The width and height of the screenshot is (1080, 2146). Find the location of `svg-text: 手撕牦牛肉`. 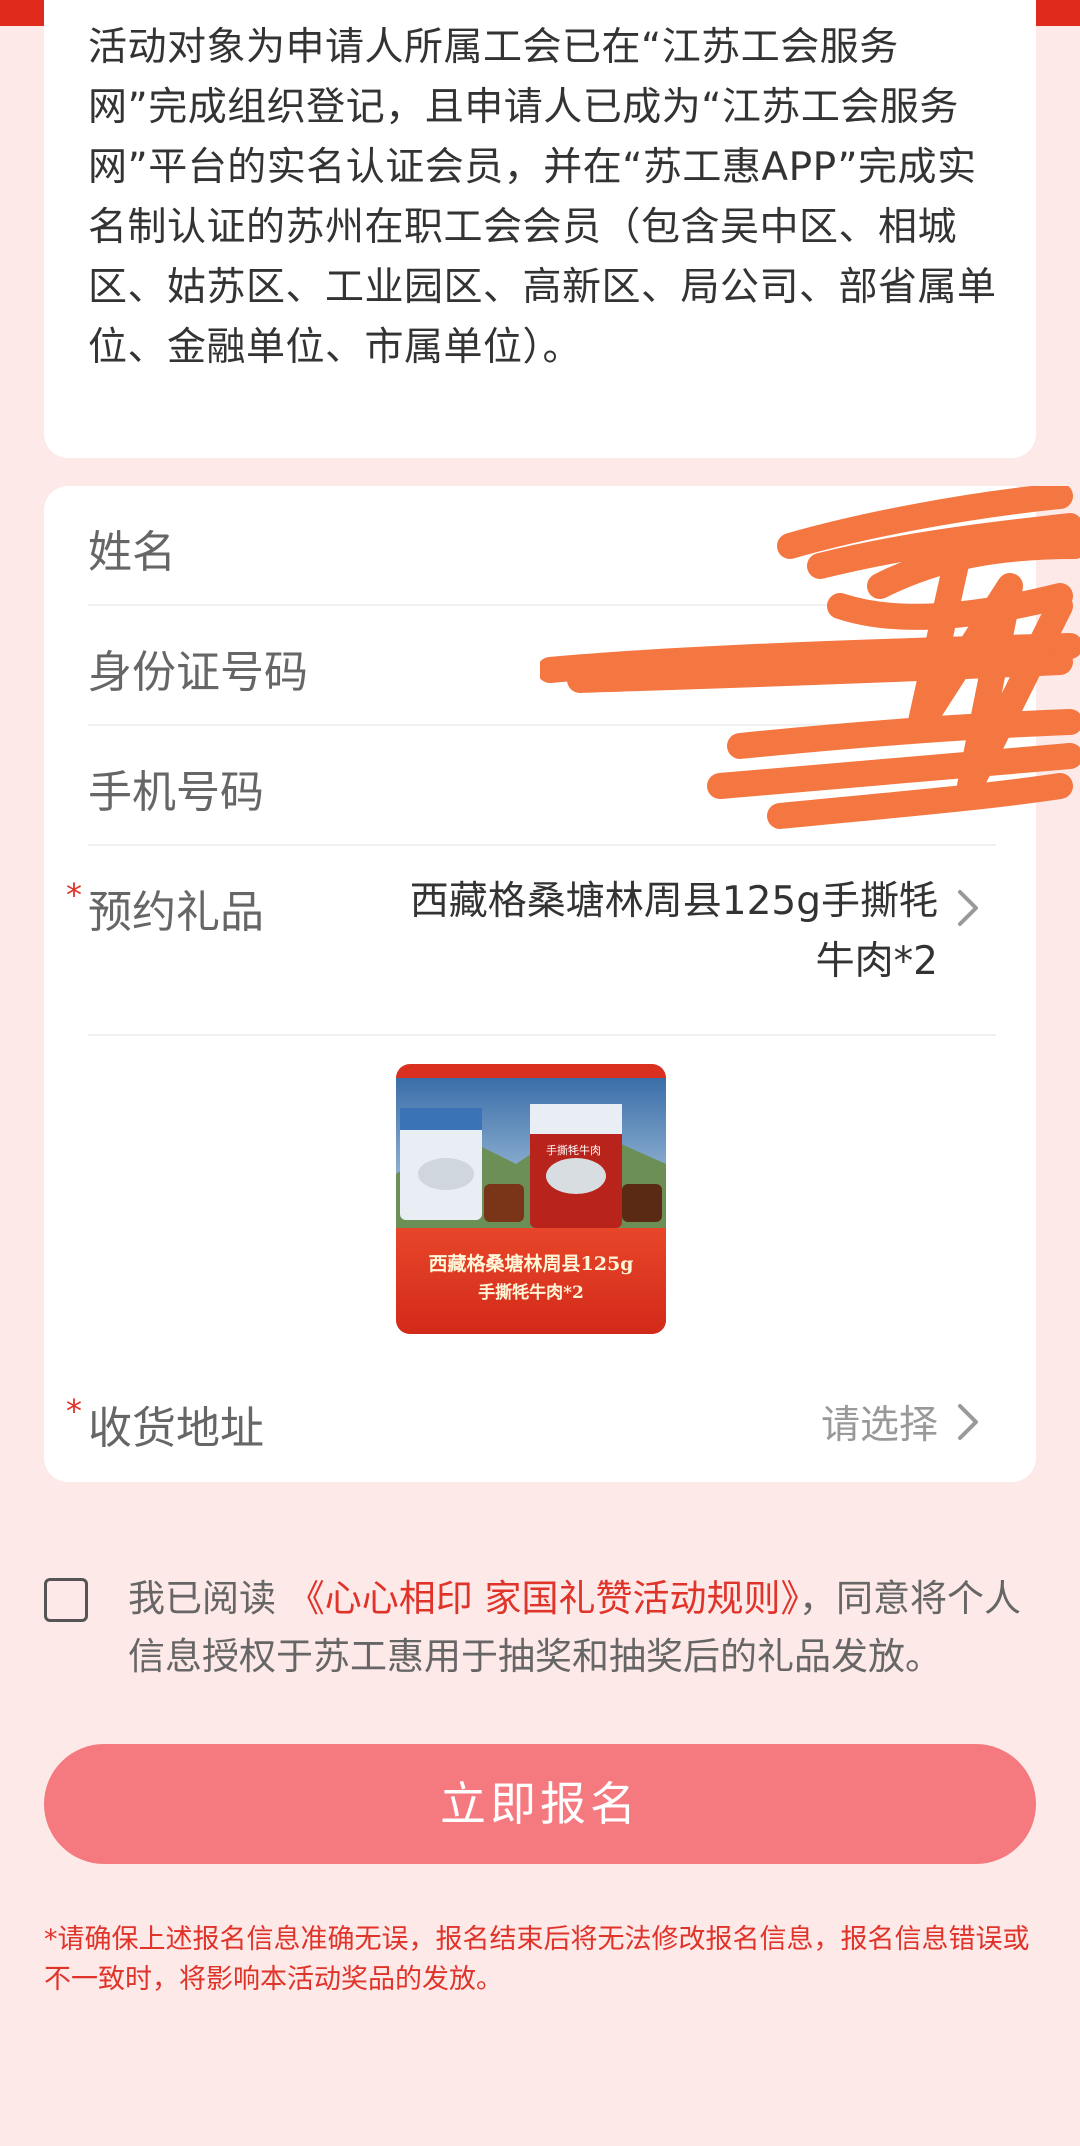

svg-text: 手撕牦牛肉 is located at coordinates (573, 1150).